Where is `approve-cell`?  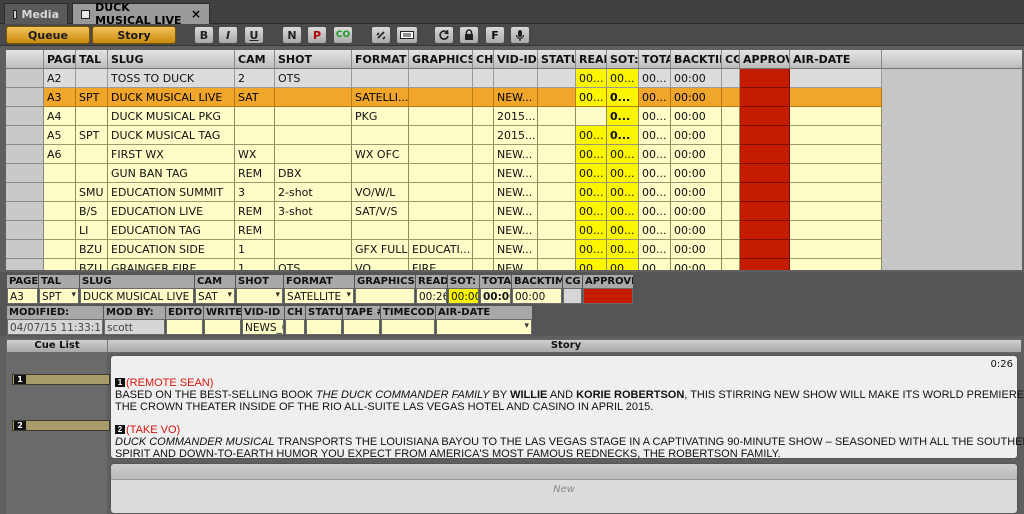
approve-cell is located at coordinates (765, 211).